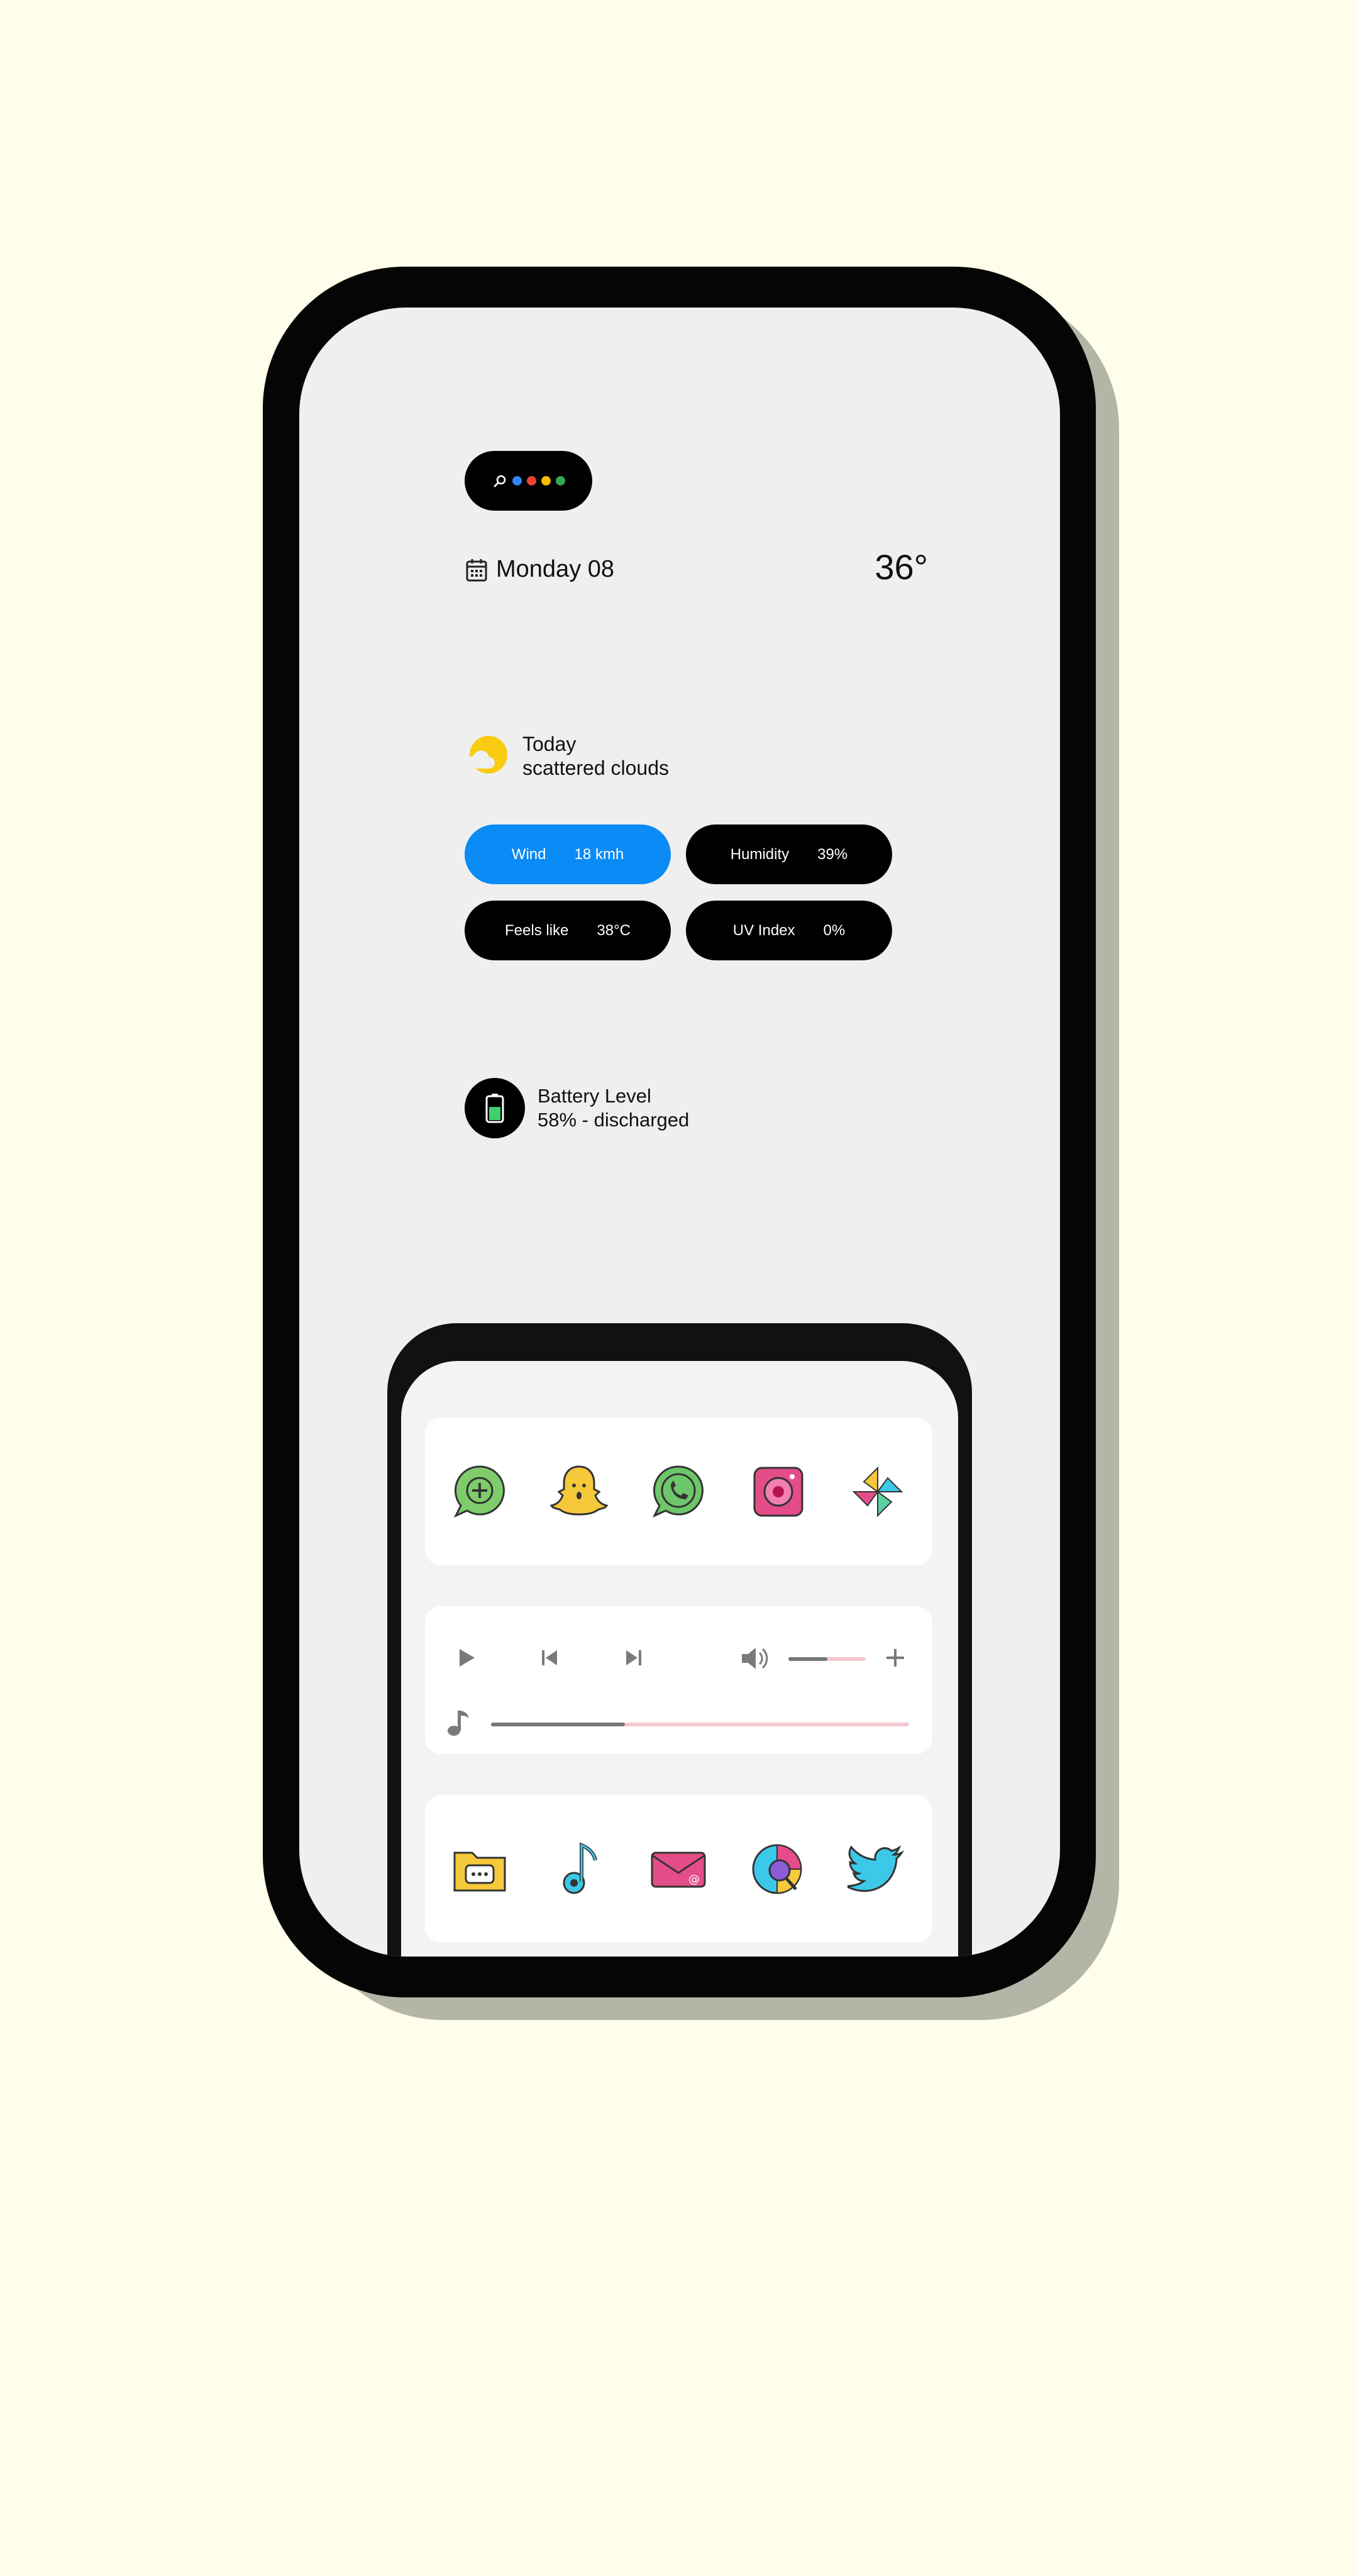  I want to click on app-dock-top, so click(678, 1491).